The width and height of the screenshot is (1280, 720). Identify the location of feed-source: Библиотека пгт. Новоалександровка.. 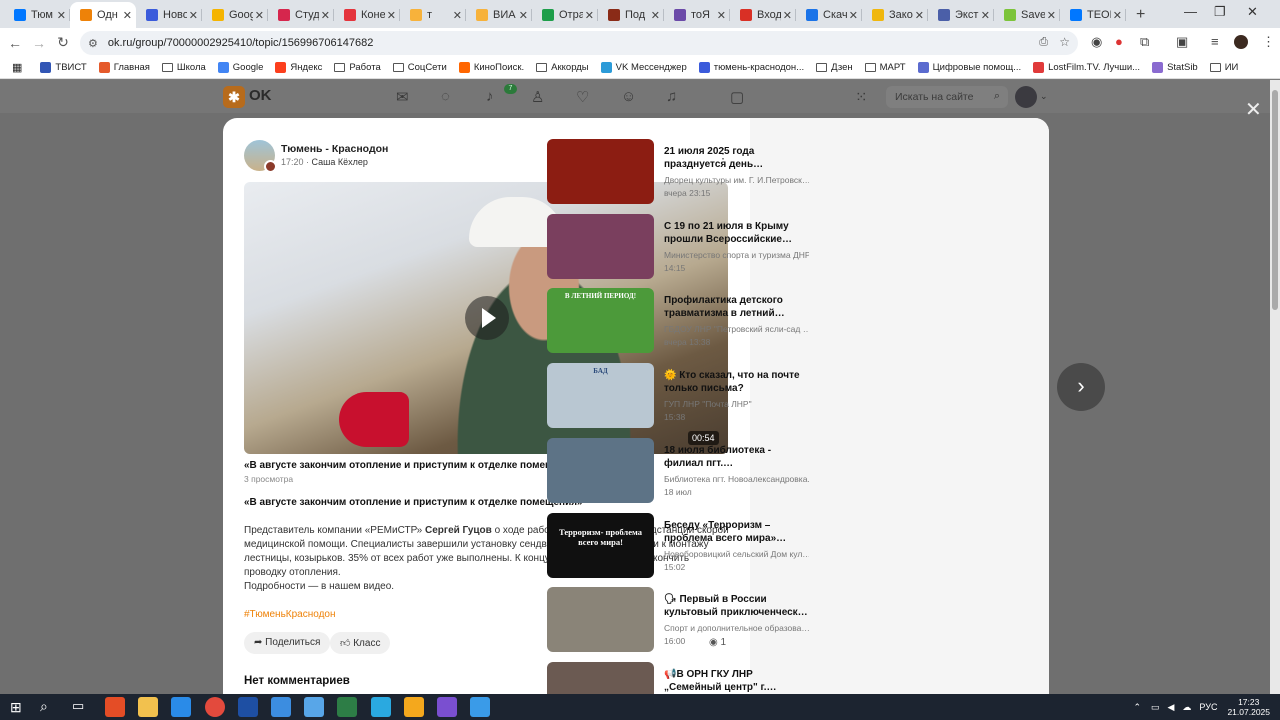
(736, 479).